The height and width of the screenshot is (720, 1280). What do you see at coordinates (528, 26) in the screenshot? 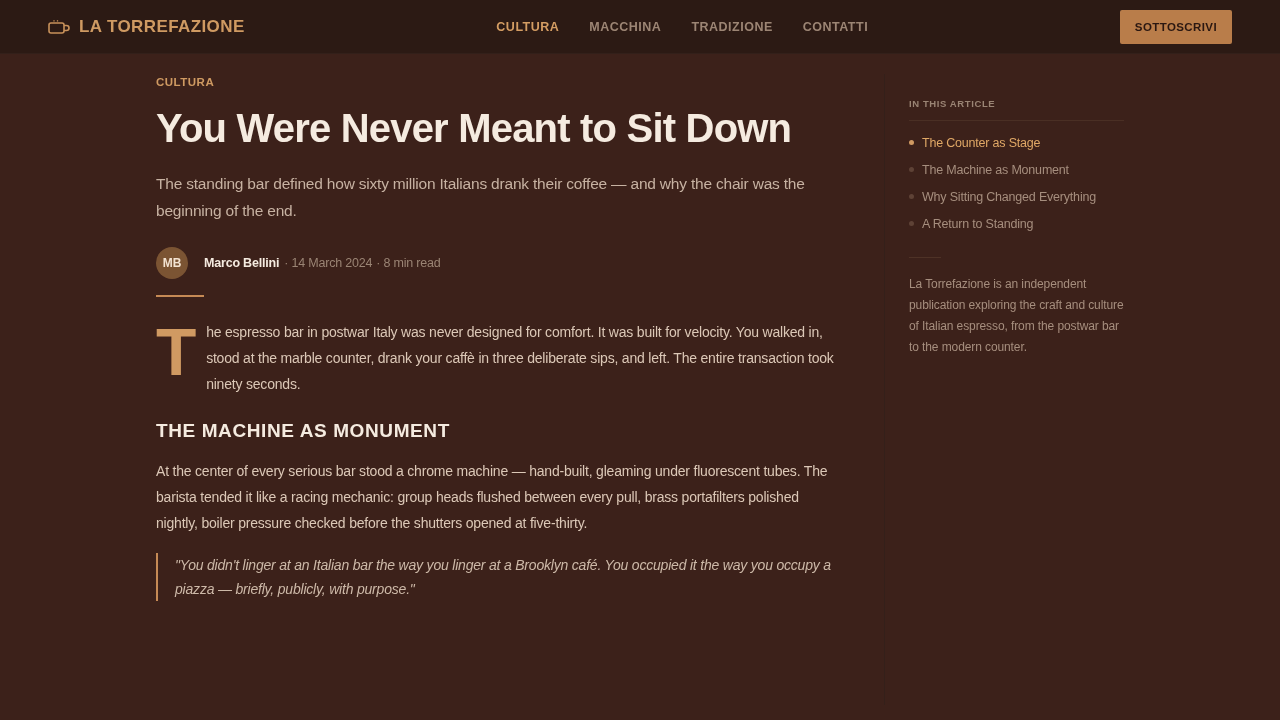
I see `nav-link: CULTURA` at bounding box center [528, 26].